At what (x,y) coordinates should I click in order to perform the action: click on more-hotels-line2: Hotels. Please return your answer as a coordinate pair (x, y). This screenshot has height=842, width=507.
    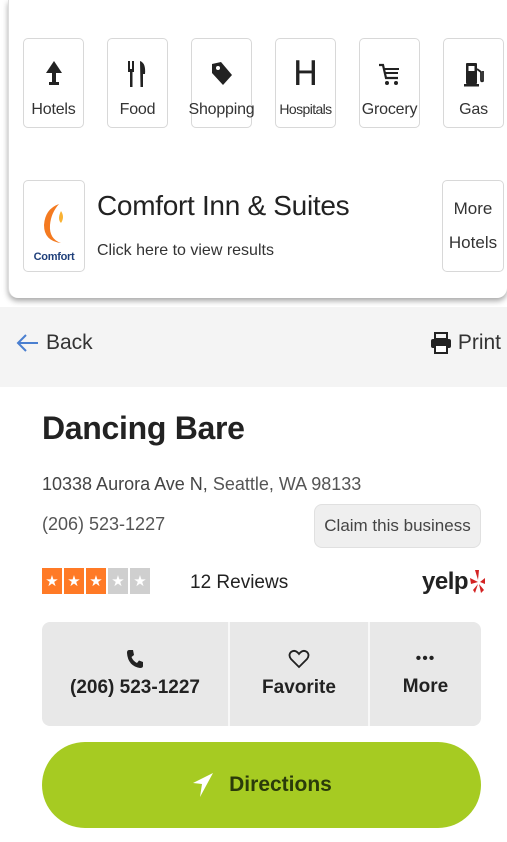
    Looking at the image, I should click on (473, 242).